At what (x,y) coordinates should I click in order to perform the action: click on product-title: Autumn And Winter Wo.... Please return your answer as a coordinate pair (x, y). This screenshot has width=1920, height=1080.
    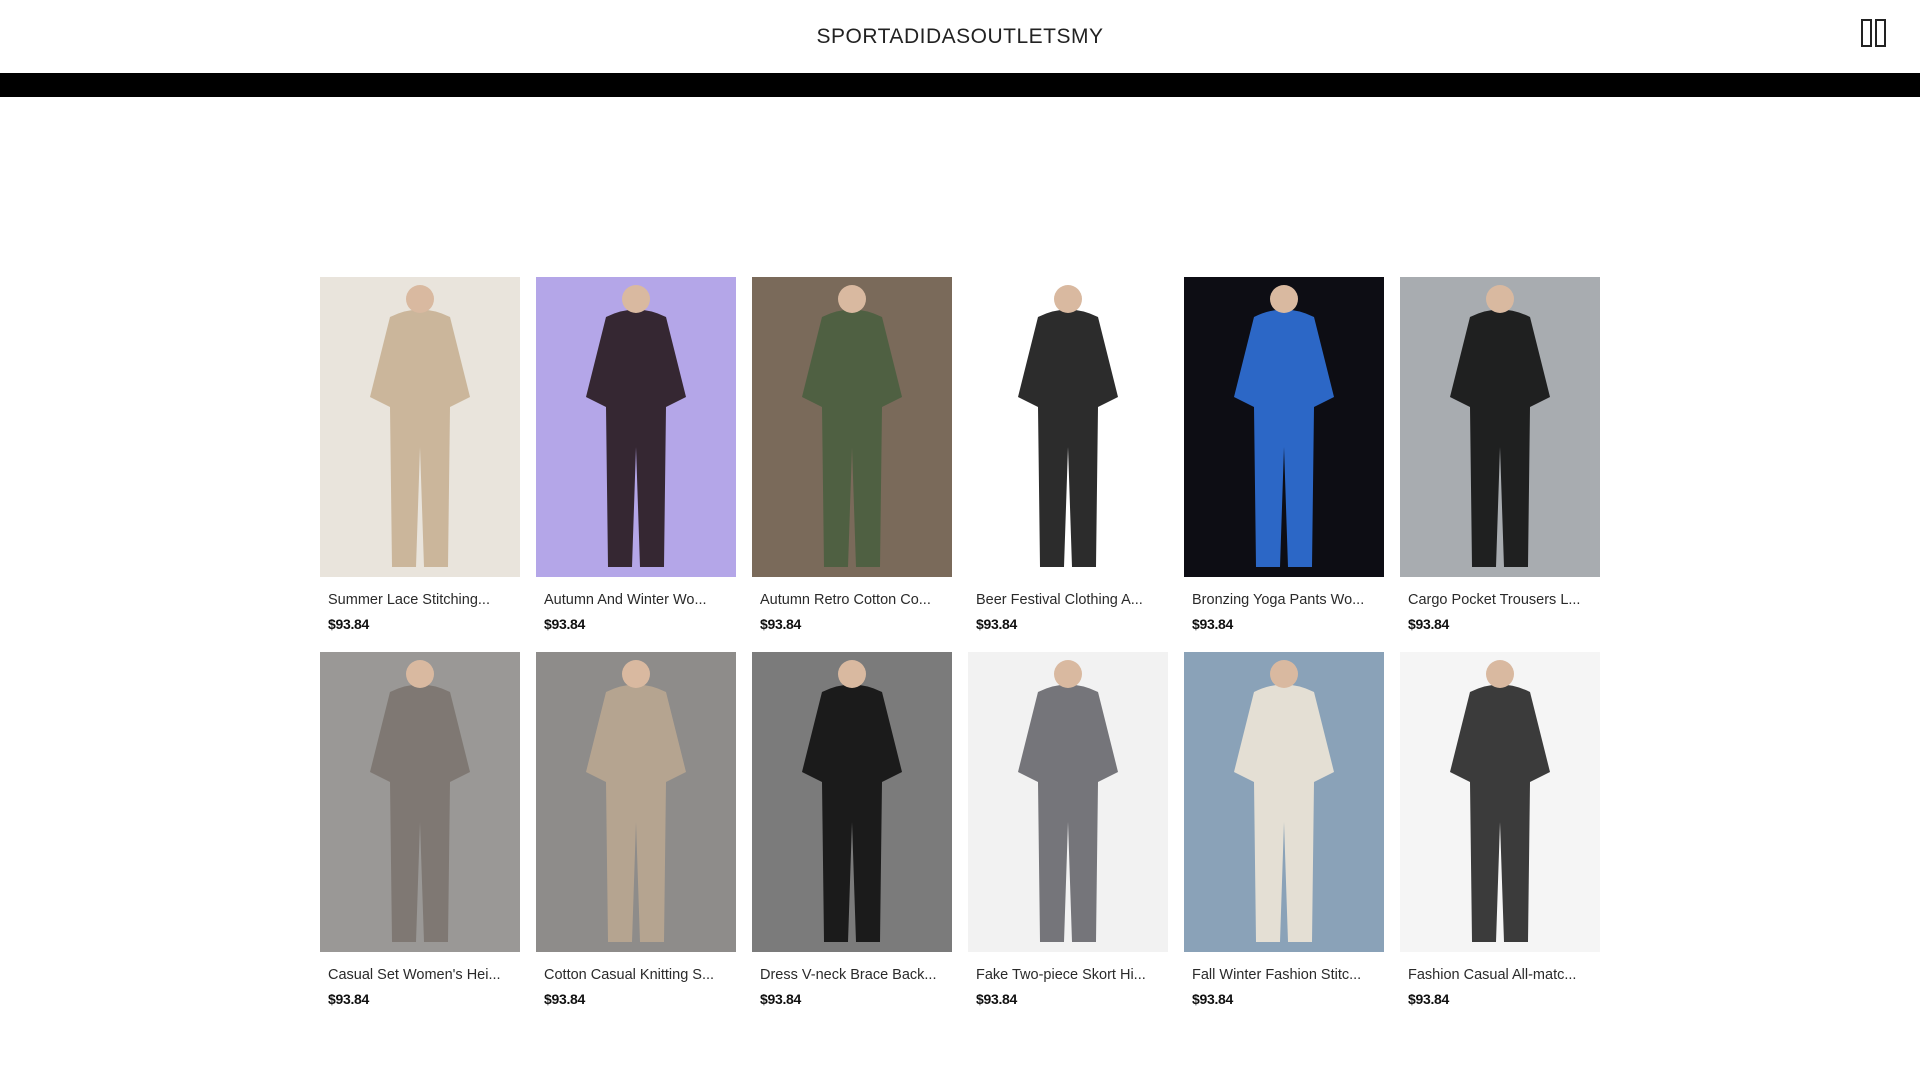
    Looking at the image, I should click on (636, 600).